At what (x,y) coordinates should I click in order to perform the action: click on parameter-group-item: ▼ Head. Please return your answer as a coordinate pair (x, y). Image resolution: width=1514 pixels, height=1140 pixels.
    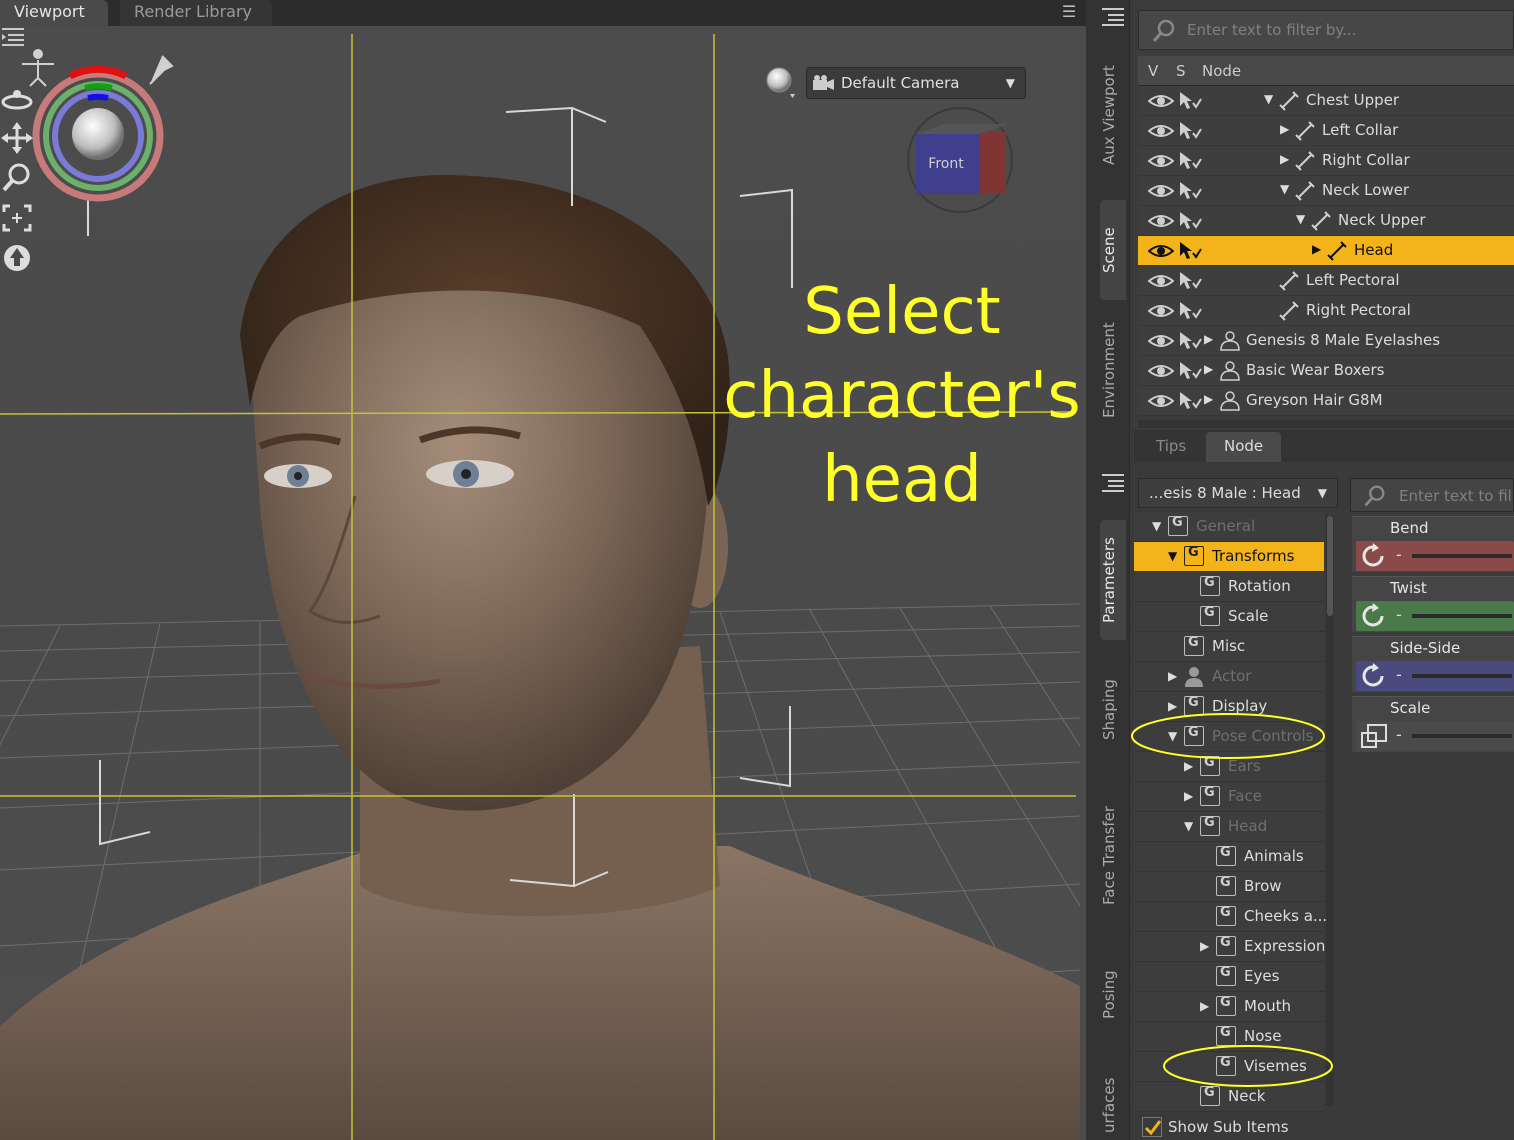
    Looking at the image, I should click on (1229, 827).